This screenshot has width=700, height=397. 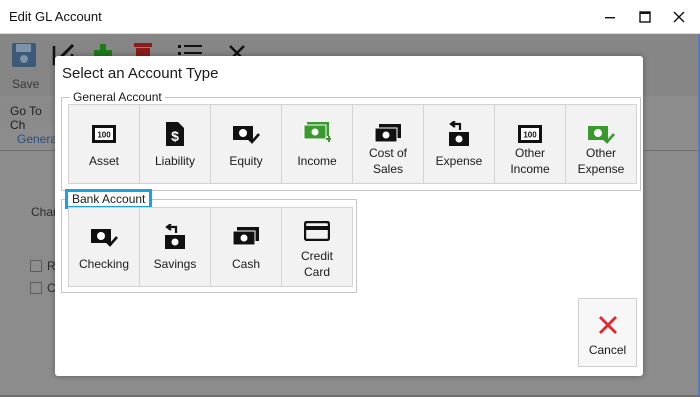 I want to click on bank-account-tiles: Checking Savings Cash Credit Card, so click(x=210, y=247).